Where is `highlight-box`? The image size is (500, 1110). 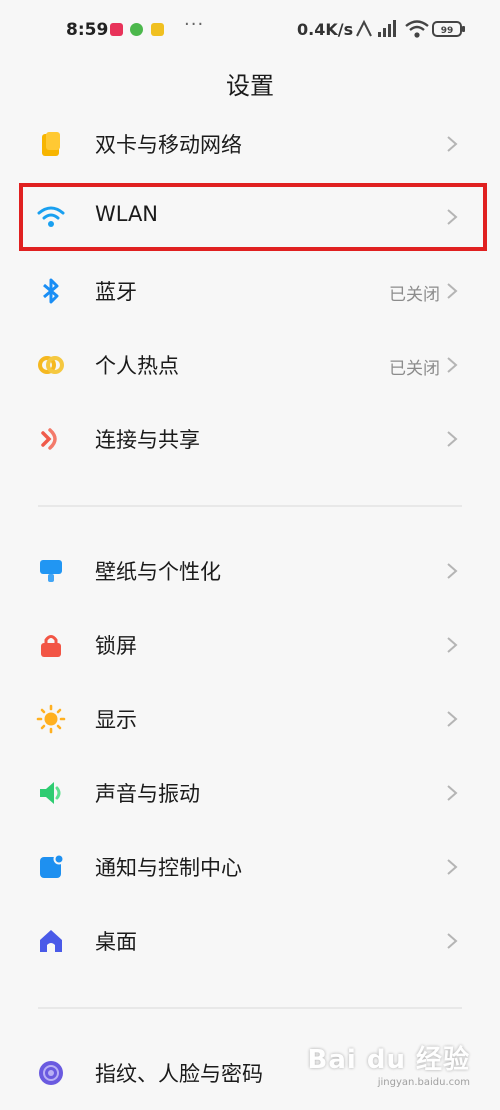
highlight-box is located at coordinates (253, 217).